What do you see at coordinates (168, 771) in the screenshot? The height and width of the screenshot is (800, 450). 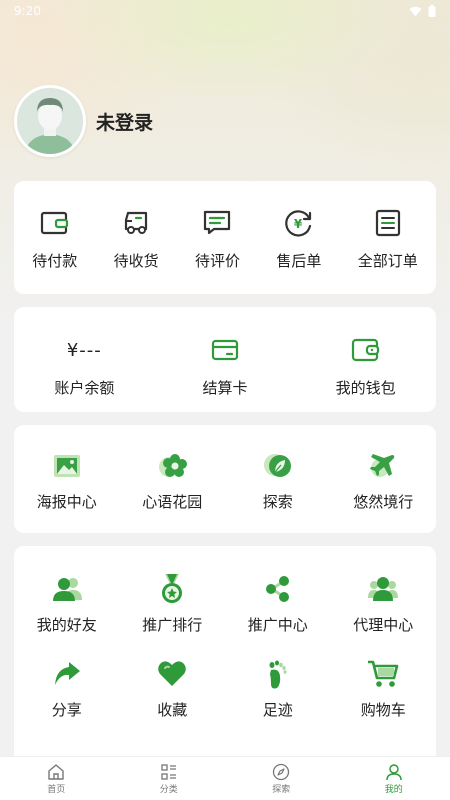 I see `category-icon` at bounding box center [168, 771].